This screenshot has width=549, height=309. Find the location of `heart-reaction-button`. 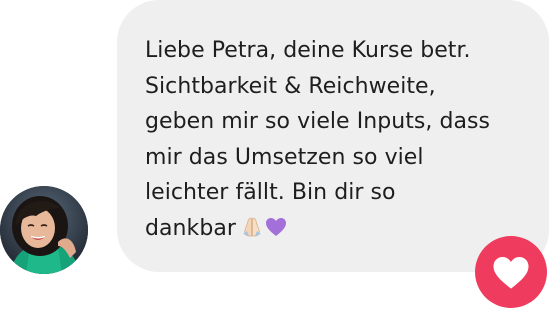

heart-reaction-button is located at coordinates (511, 272).